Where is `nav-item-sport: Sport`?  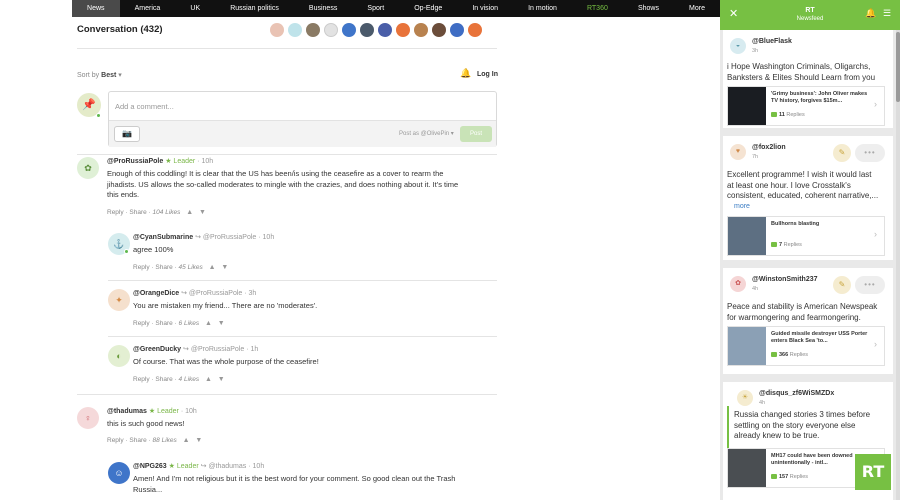
nav-item-sport: Sport is located at coordinates (375, 8).